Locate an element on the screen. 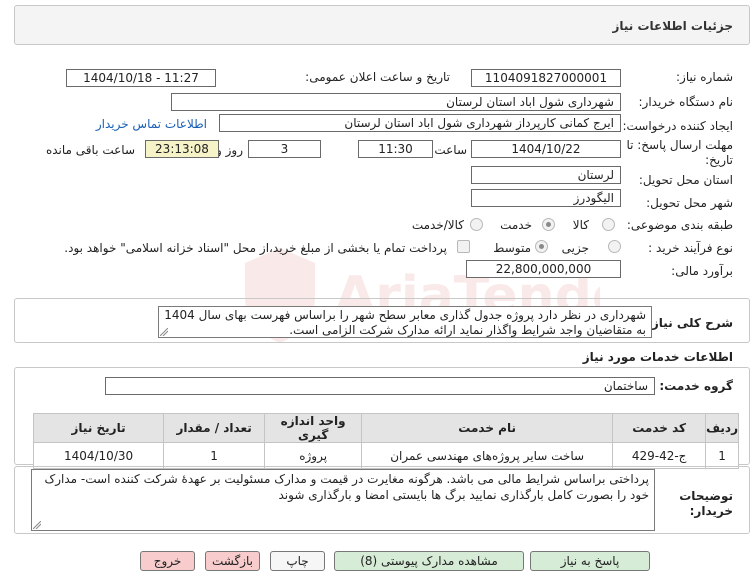 This screenshot has width=755, height=588. service-group-label: گروه خدمت: is located at coordinates (696, 386).